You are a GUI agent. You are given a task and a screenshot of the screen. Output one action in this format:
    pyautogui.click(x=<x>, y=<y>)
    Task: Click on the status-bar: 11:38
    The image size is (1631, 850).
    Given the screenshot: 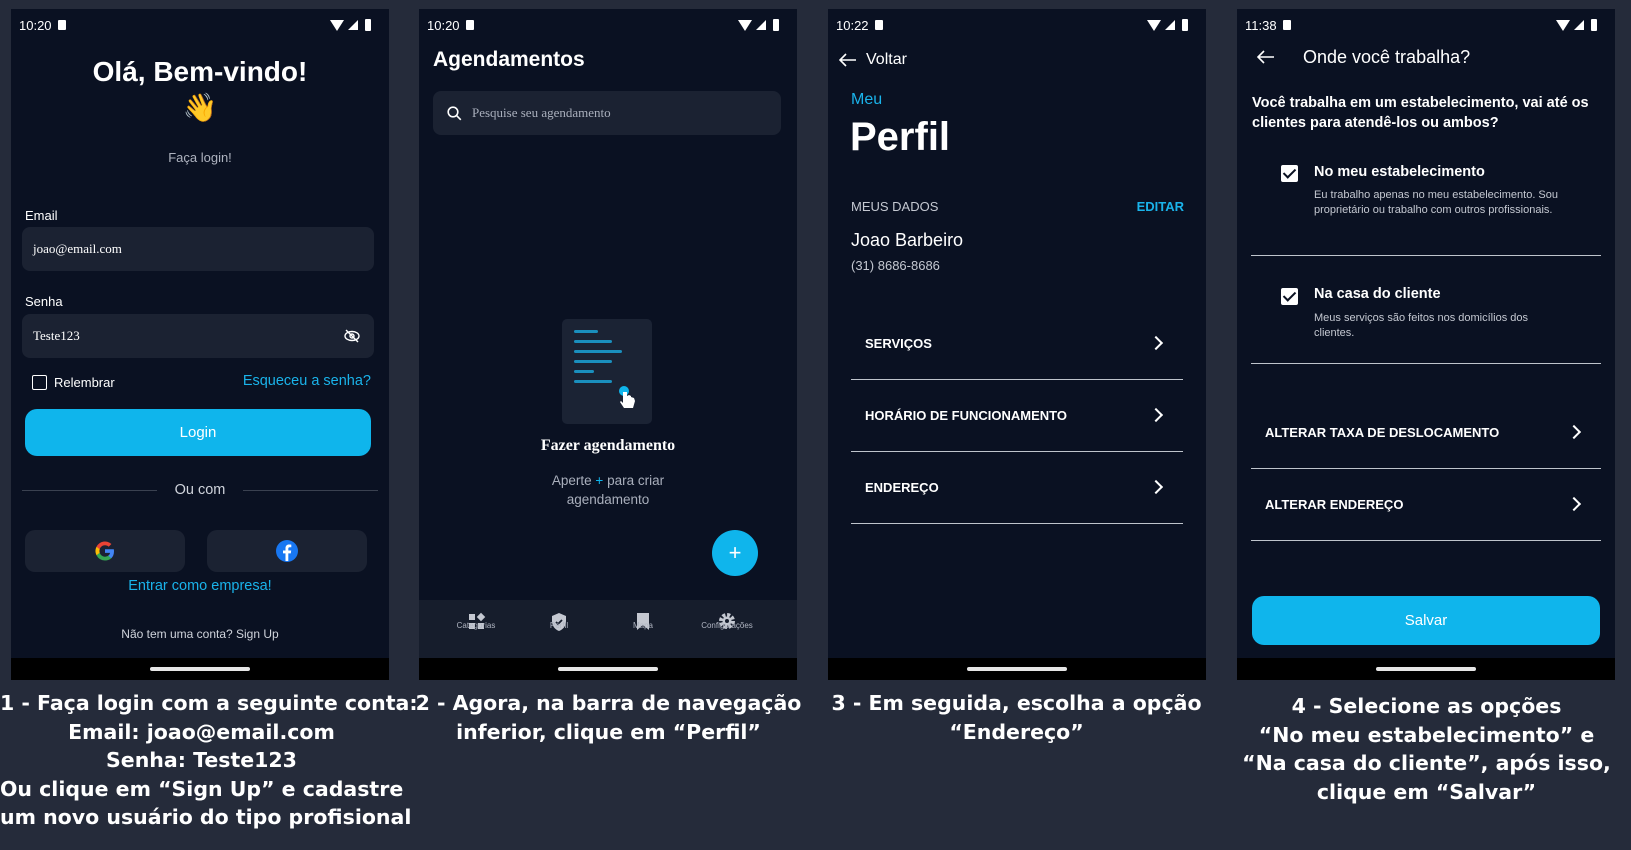 What is the action you would take?
    pyautogui.click(x=1421, y=25)
    